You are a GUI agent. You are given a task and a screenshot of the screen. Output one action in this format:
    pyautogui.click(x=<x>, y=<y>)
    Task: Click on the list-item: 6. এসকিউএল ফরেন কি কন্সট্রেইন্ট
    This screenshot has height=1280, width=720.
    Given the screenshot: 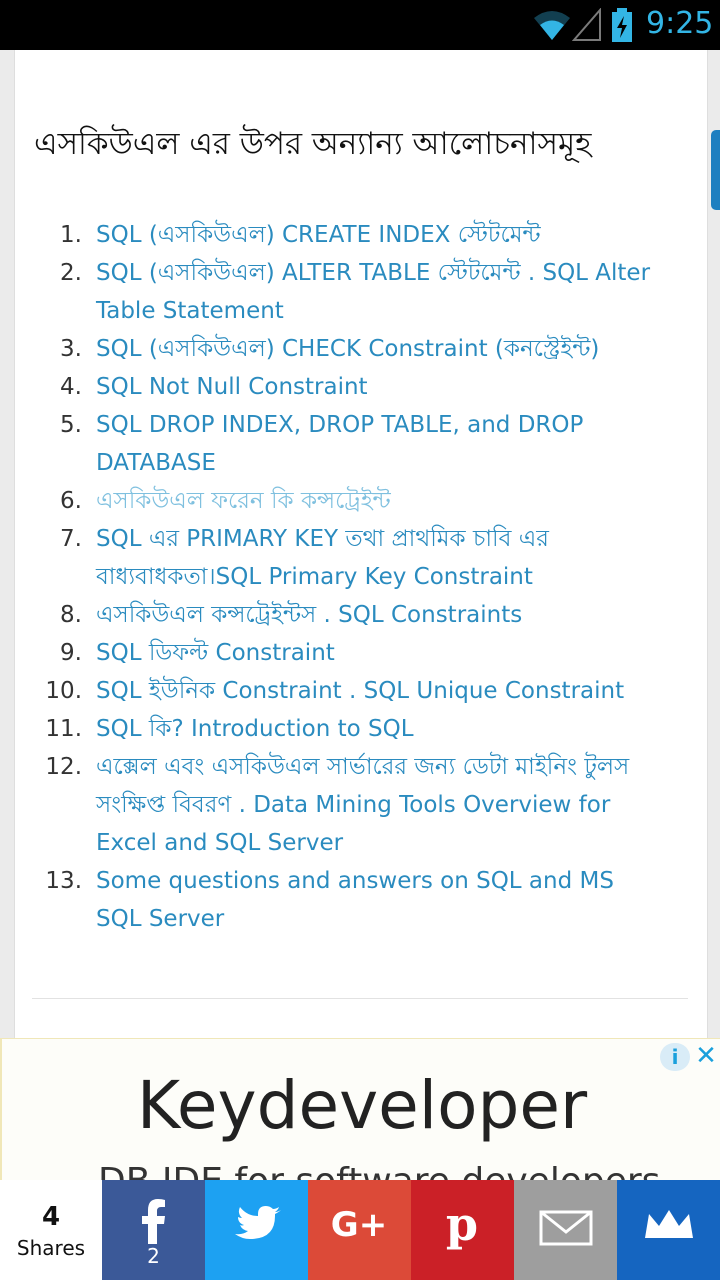 What is the action you would take?
    pyautogui.click(x=225, y=501)
    